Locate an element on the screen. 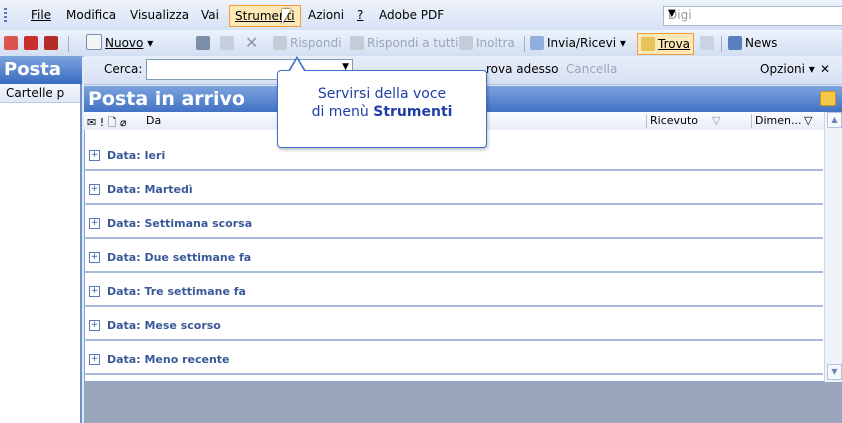 This screenshot has height=423, width=842. reply-all-icon is located at coordinates (357, 43).